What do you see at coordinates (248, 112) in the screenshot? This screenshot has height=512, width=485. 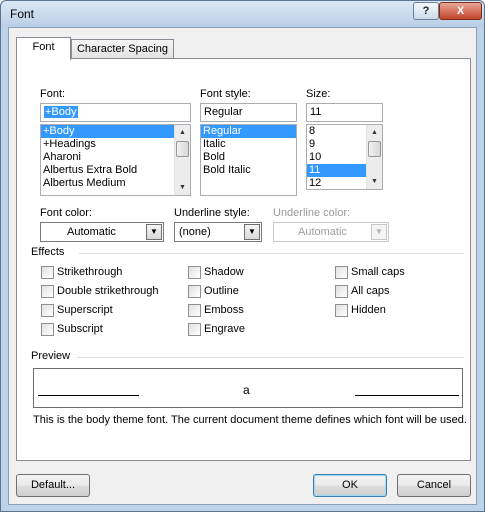 I see `font-style-input: Regular` at bounding box center [248, 112].